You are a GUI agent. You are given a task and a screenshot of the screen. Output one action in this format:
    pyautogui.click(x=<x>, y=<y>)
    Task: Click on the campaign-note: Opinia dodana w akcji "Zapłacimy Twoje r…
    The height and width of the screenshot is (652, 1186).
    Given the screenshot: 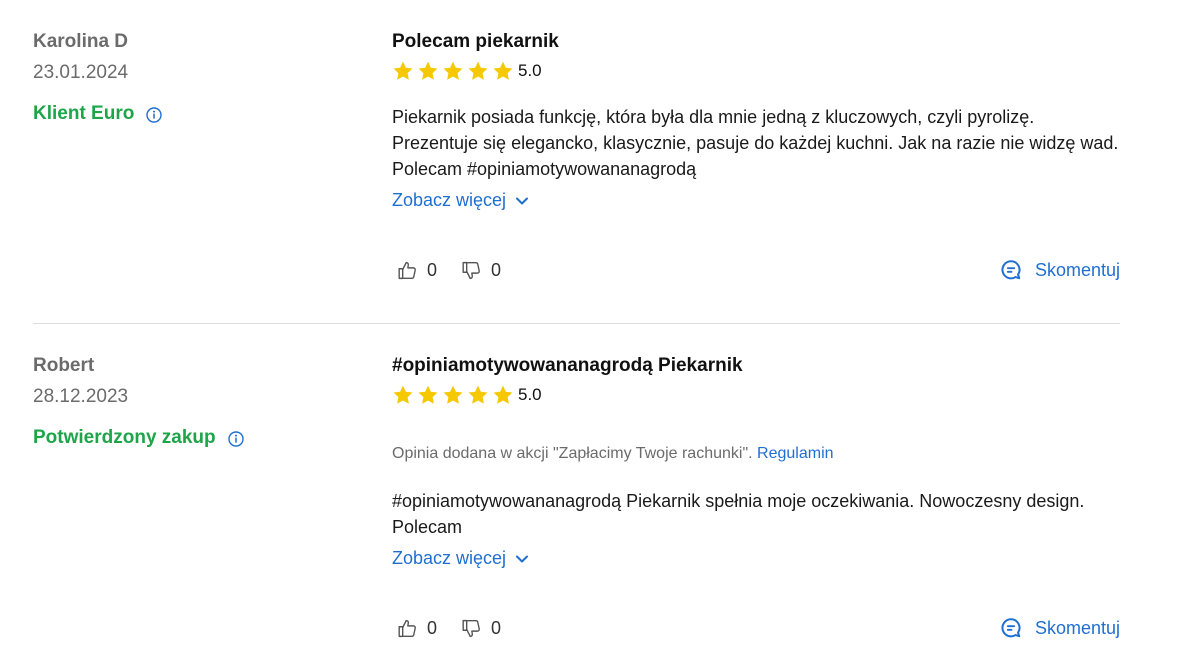 What is the action you would take?
    pyautogui.click(x=613, y=454)
    